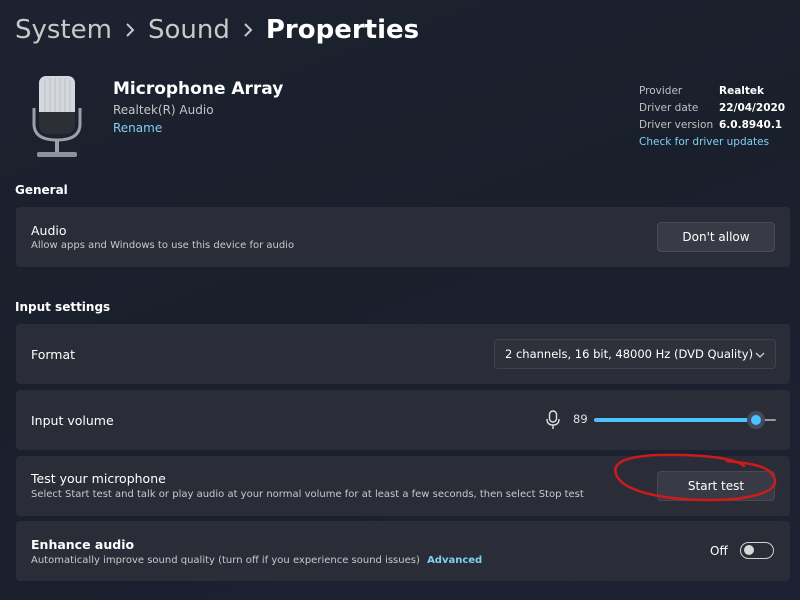  I want to click on enhance-audio-state: Off, so click(719, 551).